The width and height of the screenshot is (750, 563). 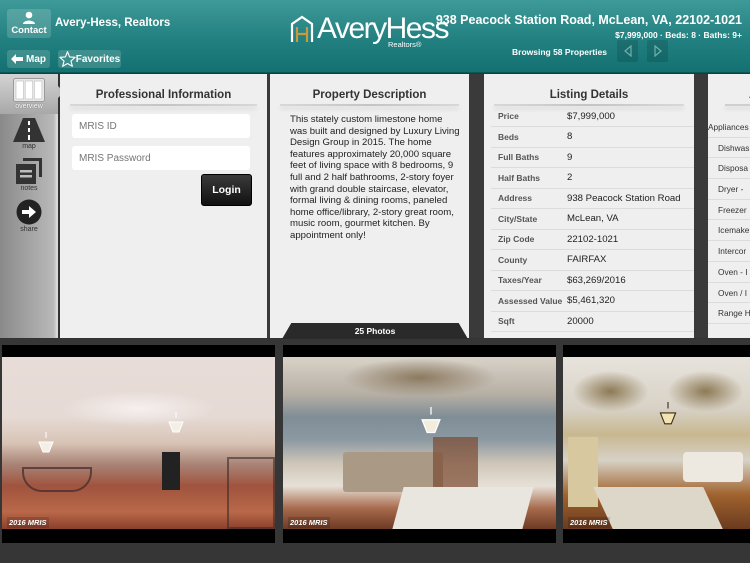 I want to click on listing-key: Assessed Value, so click(x=530, y=300).